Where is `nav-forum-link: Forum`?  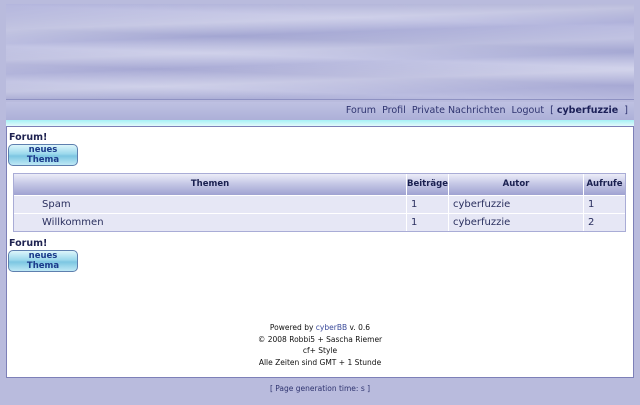 nav-forum-link: Forum is located at coordinates (361, 110).